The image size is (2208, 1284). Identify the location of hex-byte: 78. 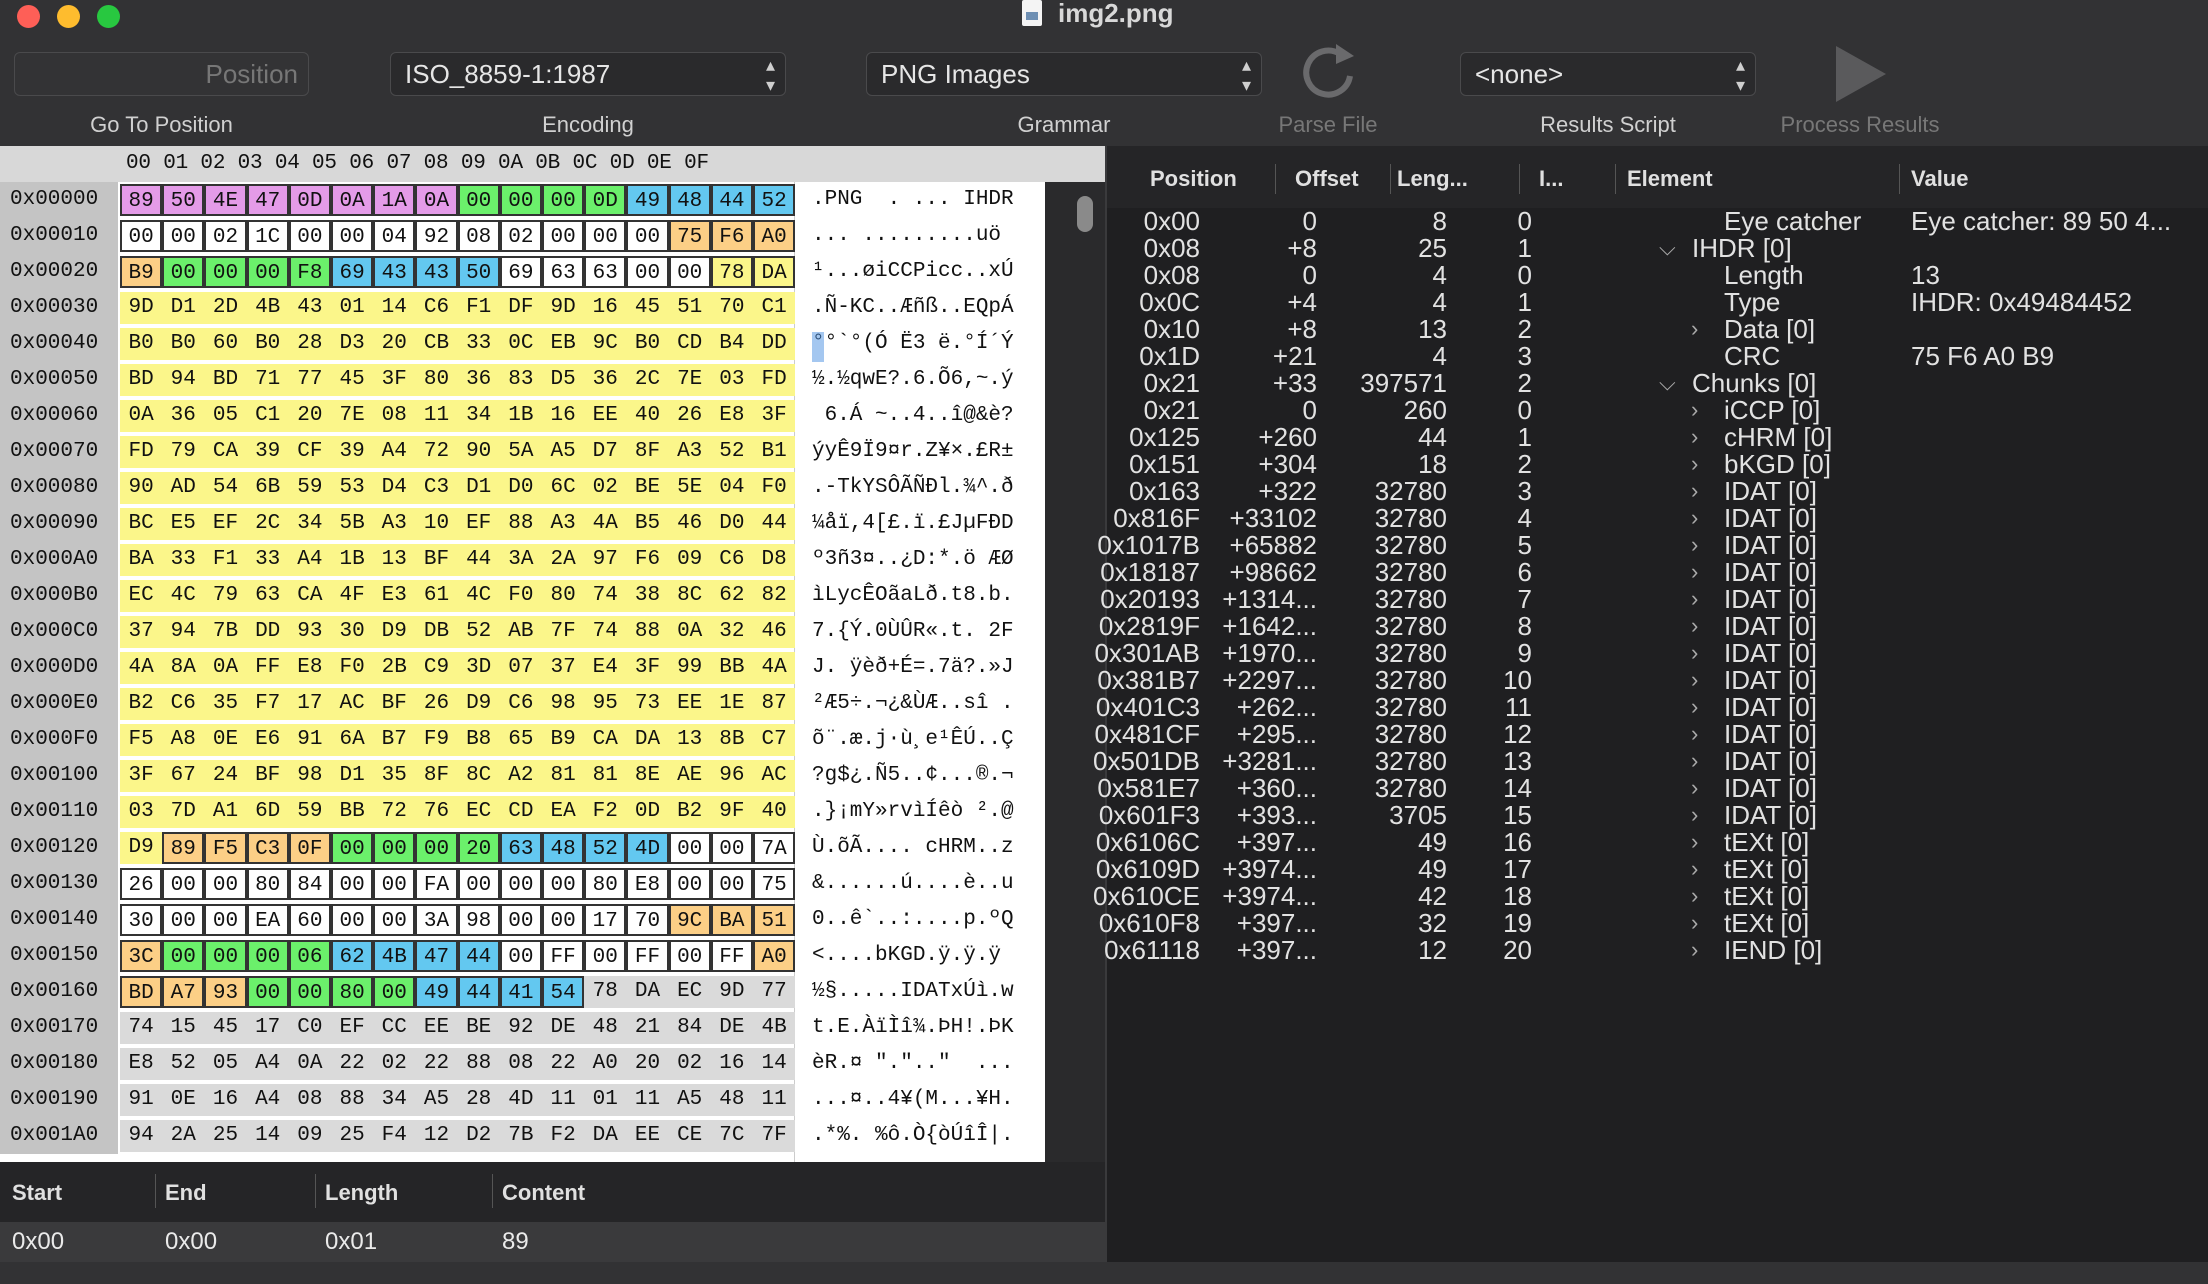
(731, 272).